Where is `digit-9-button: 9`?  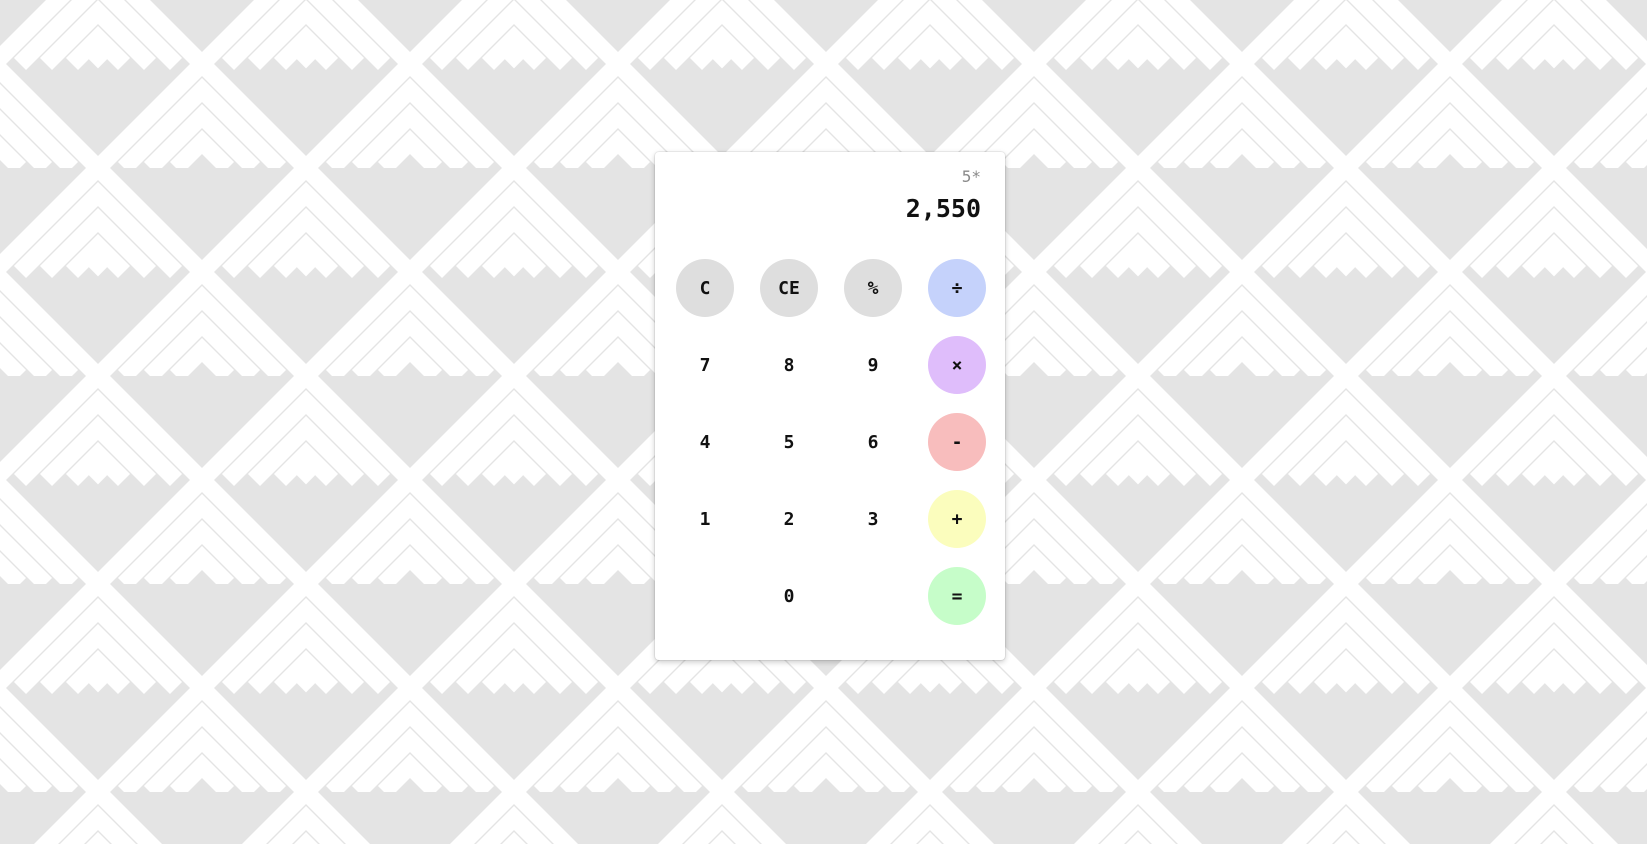 digit-9-button: 9 is located at coordinates (873, 365).